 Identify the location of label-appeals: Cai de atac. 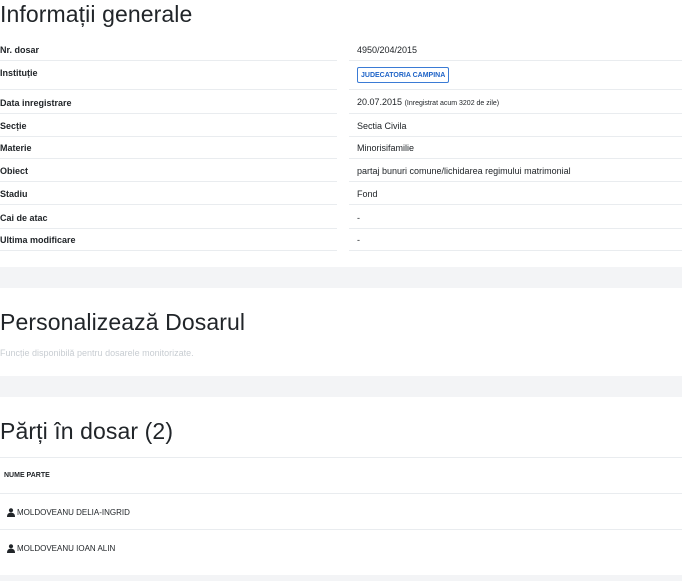
(24, 218).